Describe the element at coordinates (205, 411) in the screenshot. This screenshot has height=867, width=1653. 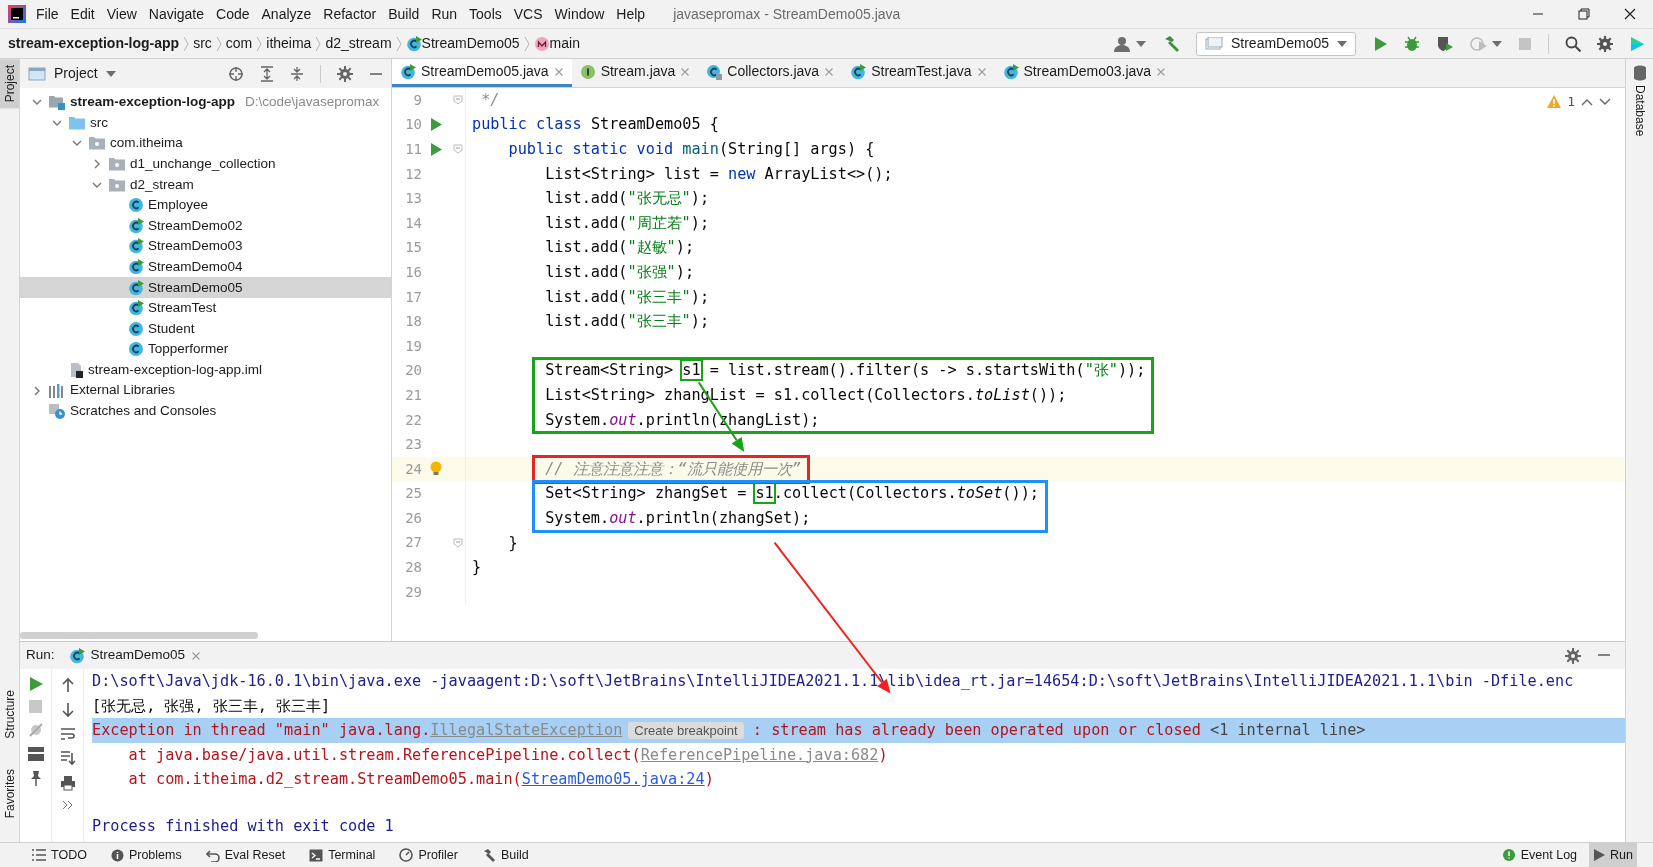
I see `tree-item: Scratches and Consoles` at that location.